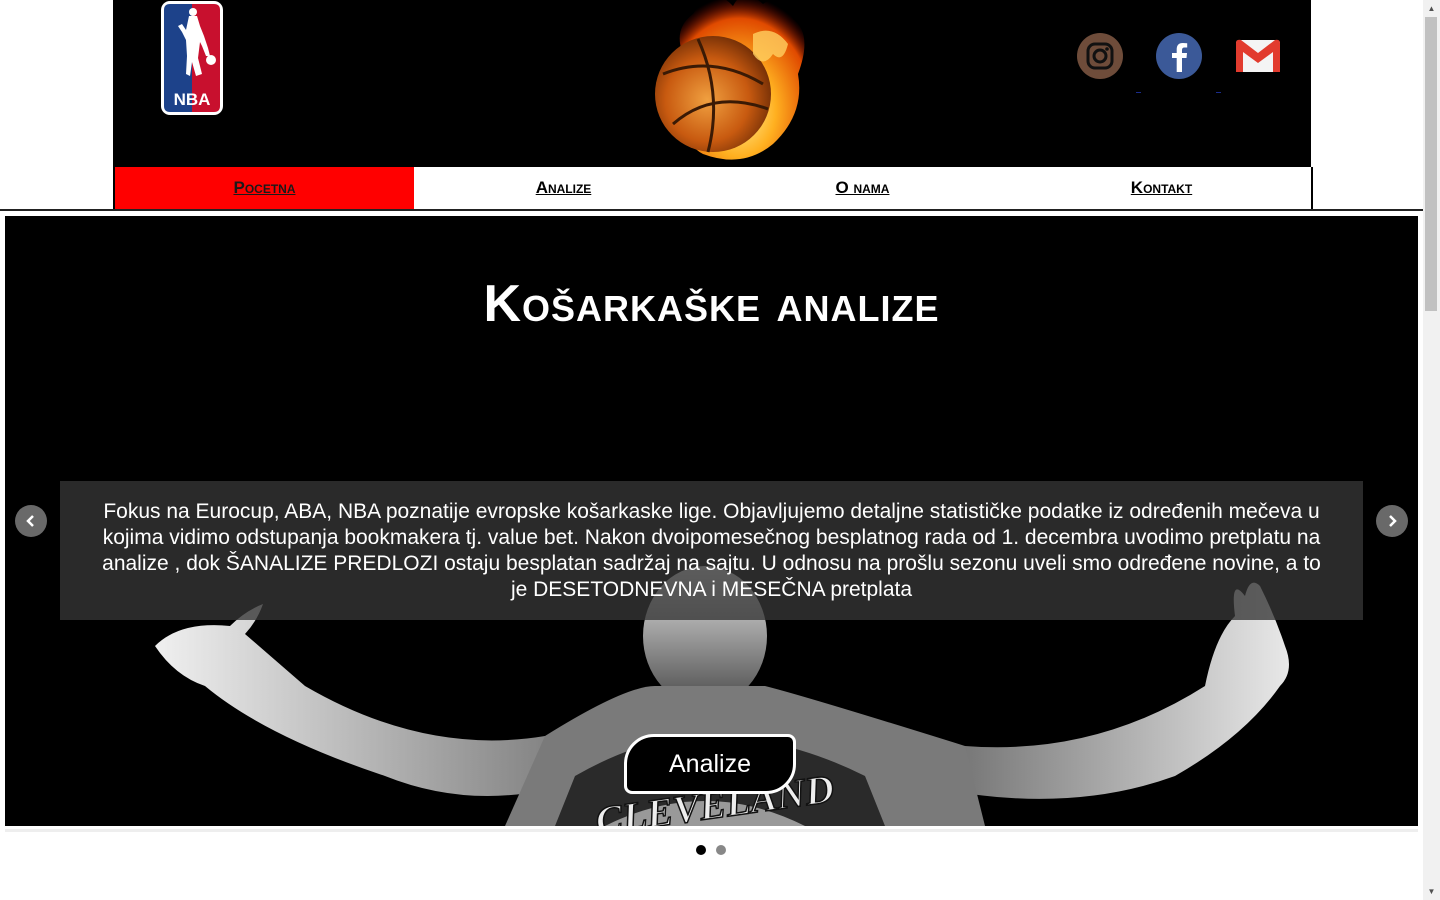  I want to click on analize-button: Analize, so click(710, 764).